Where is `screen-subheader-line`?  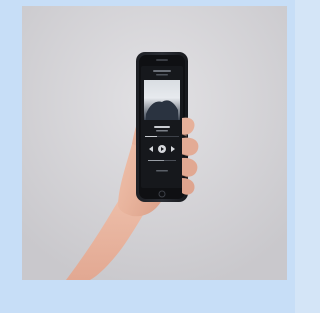 screen-subheader-line is located at coordinates (162, 75).